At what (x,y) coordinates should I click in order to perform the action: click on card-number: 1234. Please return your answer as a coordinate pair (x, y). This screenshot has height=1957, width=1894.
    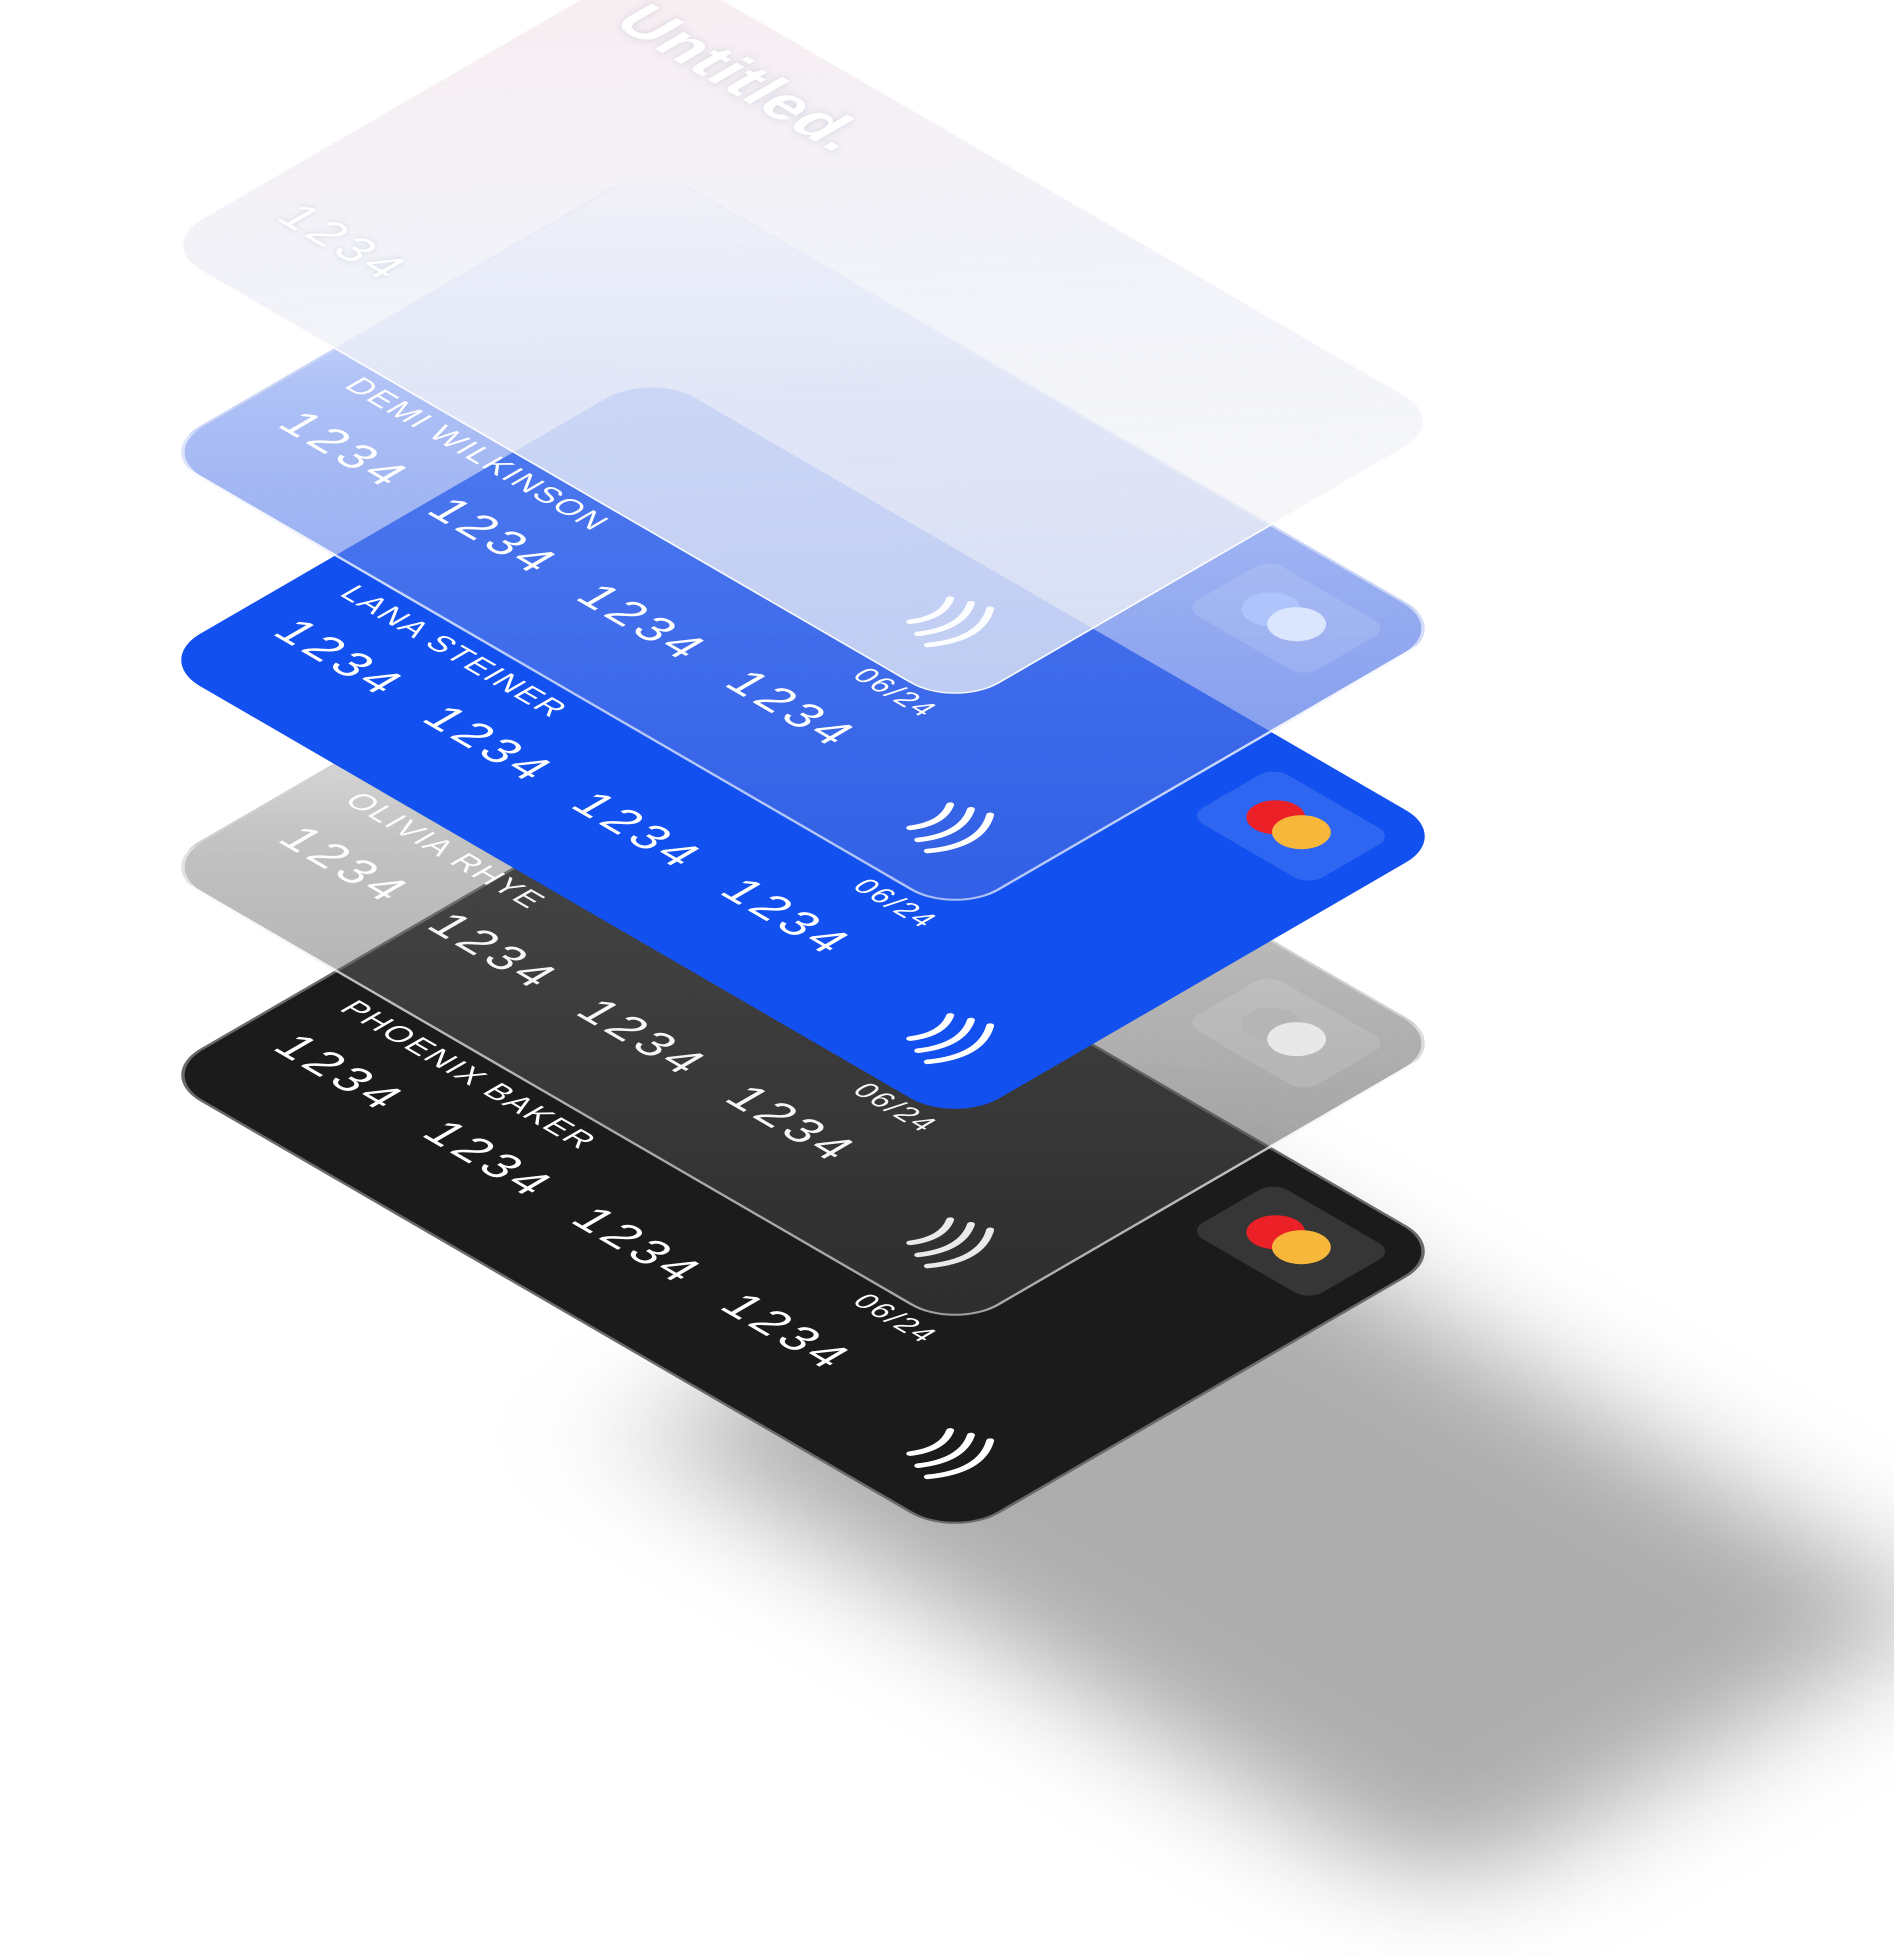
    Looking at the image, I should click on (343, 243).